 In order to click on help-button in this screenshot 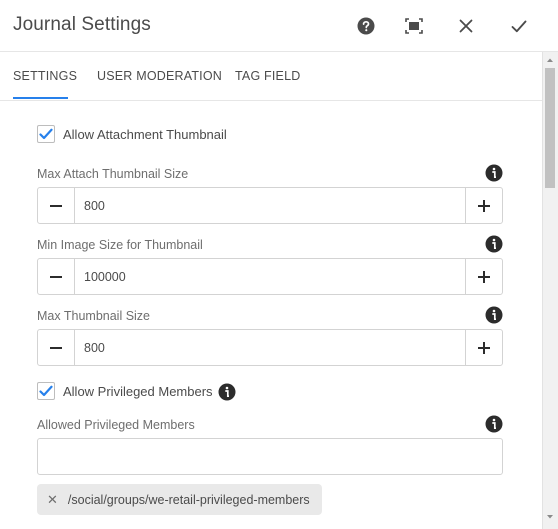, I will do `click(366, 26)`.